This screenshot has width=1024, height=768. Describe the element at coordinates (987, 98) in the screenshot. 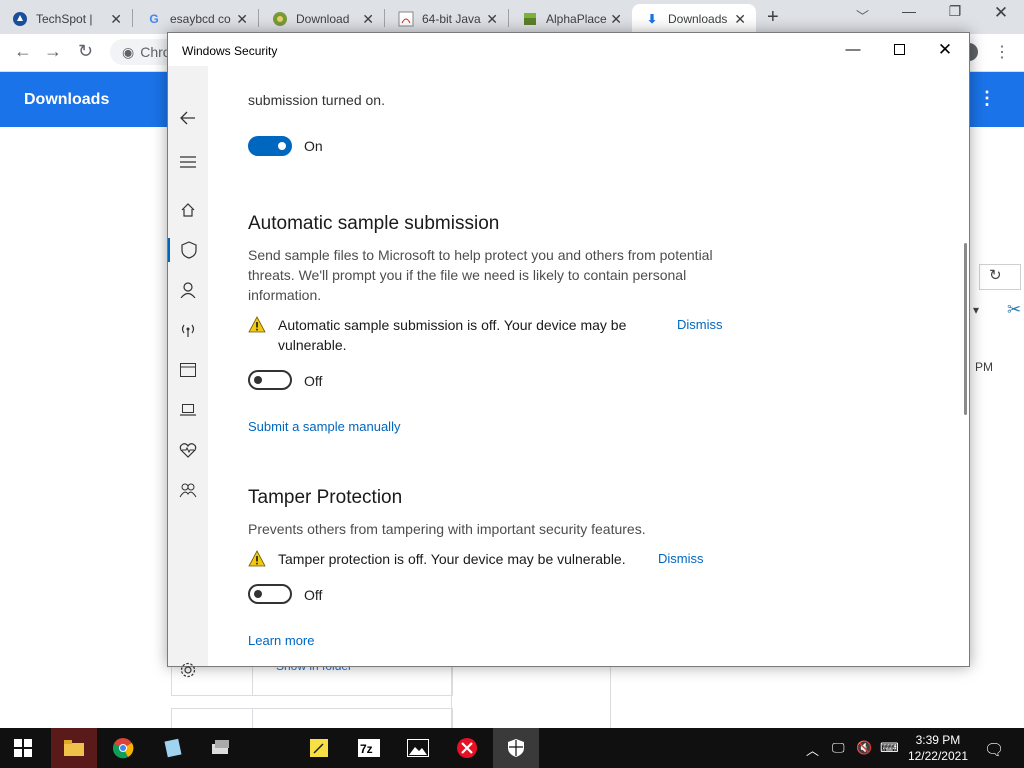

I see `downloads-menu-icon: ⋮` at that location.